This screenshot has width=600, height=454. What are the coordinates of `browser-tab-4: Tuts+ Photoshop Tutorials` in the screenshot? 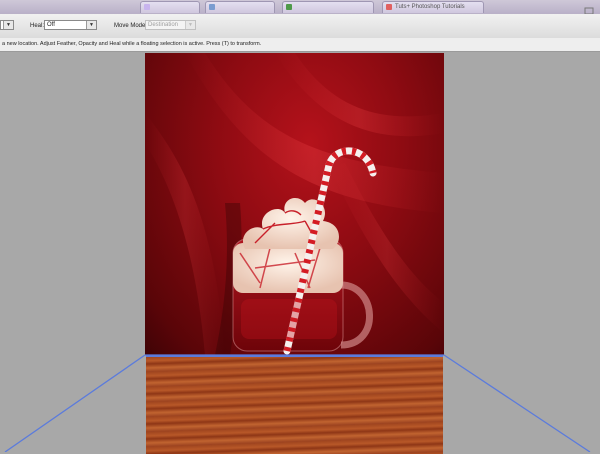 It's located at (433, 7).